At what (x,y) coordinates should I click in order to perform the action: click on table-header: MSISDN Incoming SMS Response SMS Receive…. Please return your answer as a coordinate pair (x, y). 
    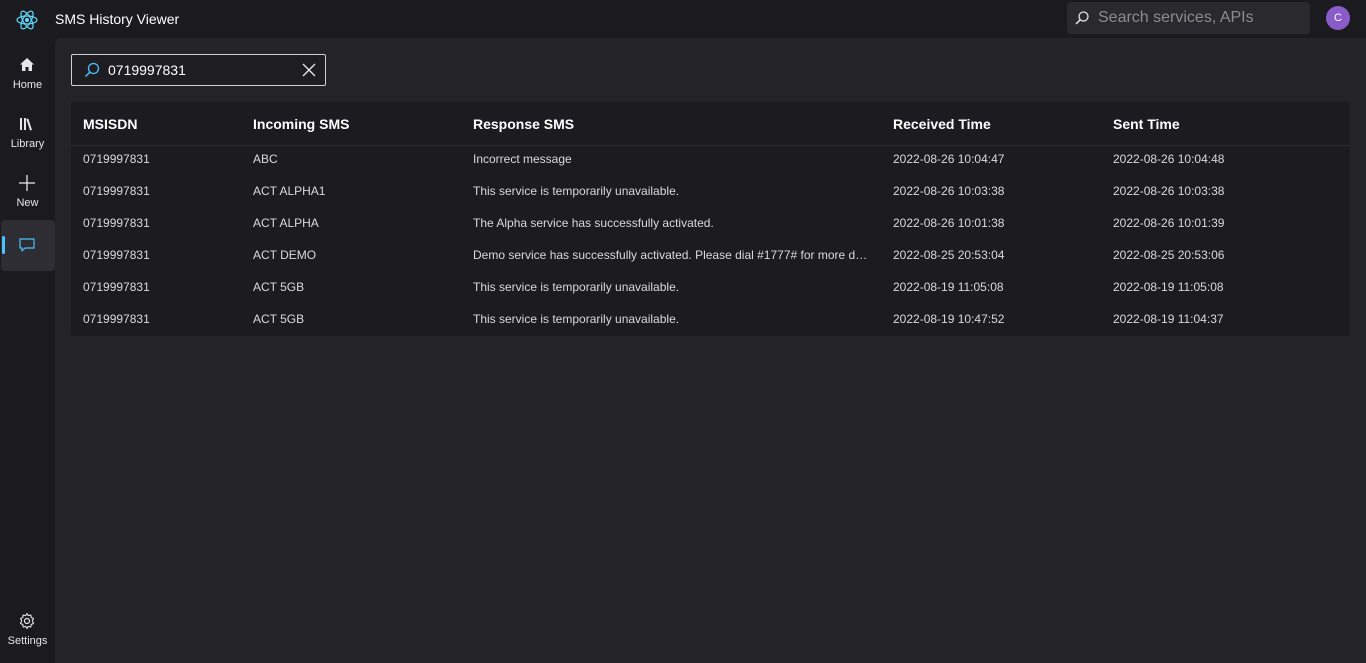
    Looking at the image, I should click on (710, 124).